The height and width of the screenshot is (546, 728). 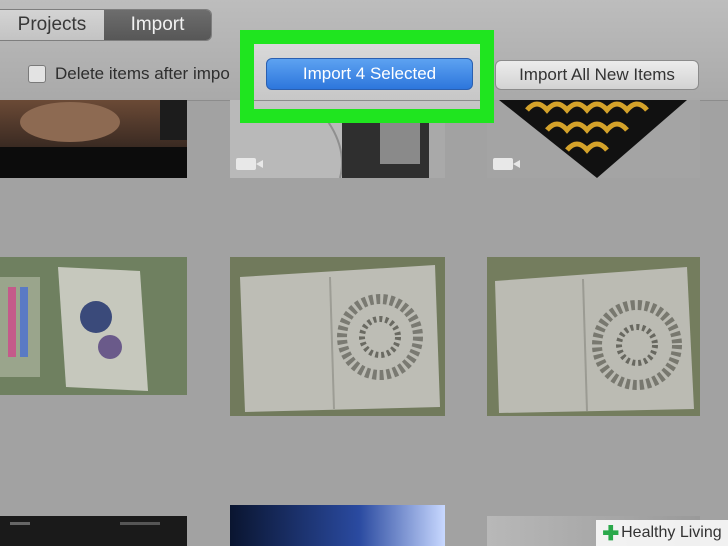 I want to click on toolbar-divider, so click(x=367, y=100).